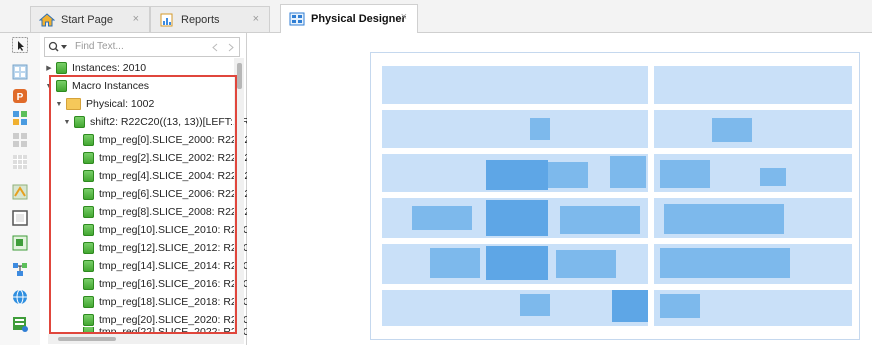  I want to click on array-grid-icon, so click(20, 162).